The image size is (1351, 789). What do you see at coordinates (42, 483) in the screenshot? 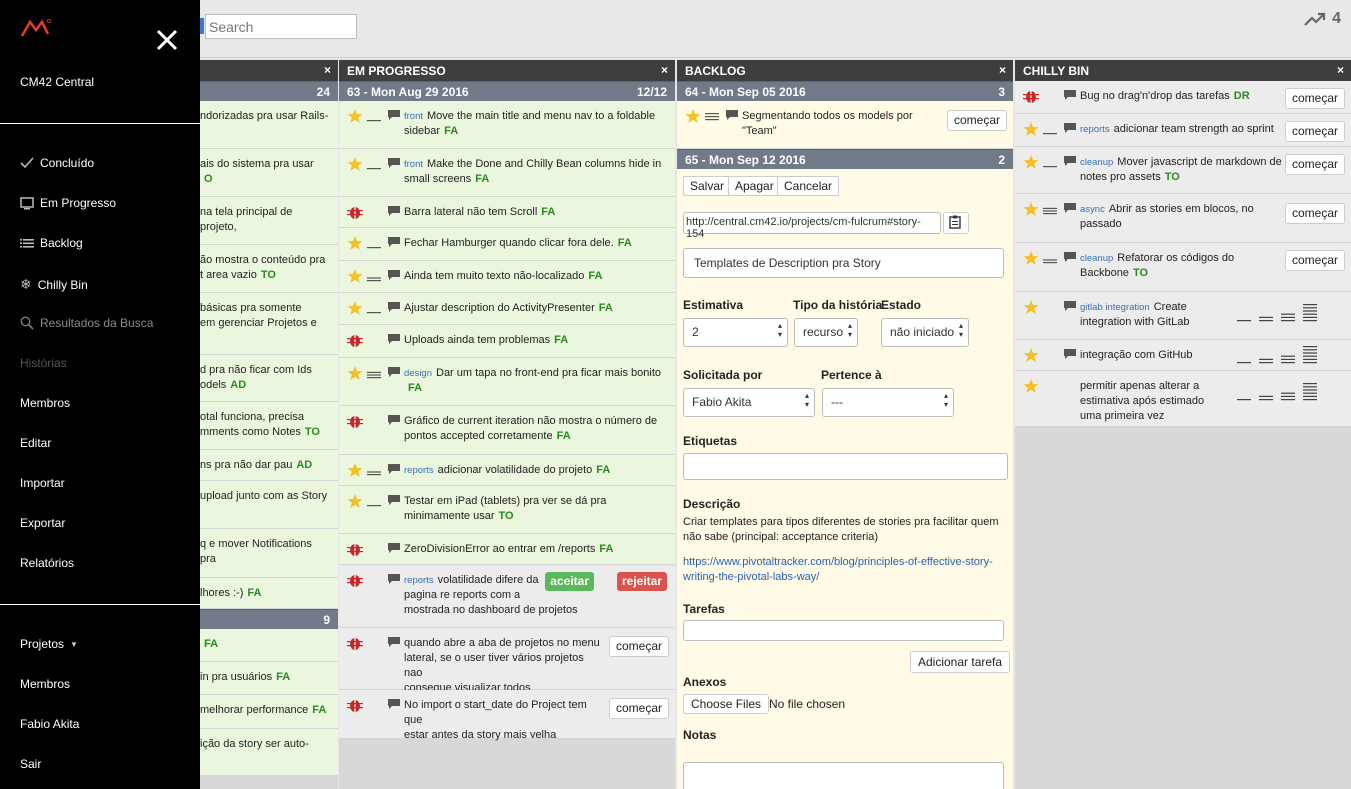
I see `sidebar-item-import: Importar` at bounding box center [42, 483].